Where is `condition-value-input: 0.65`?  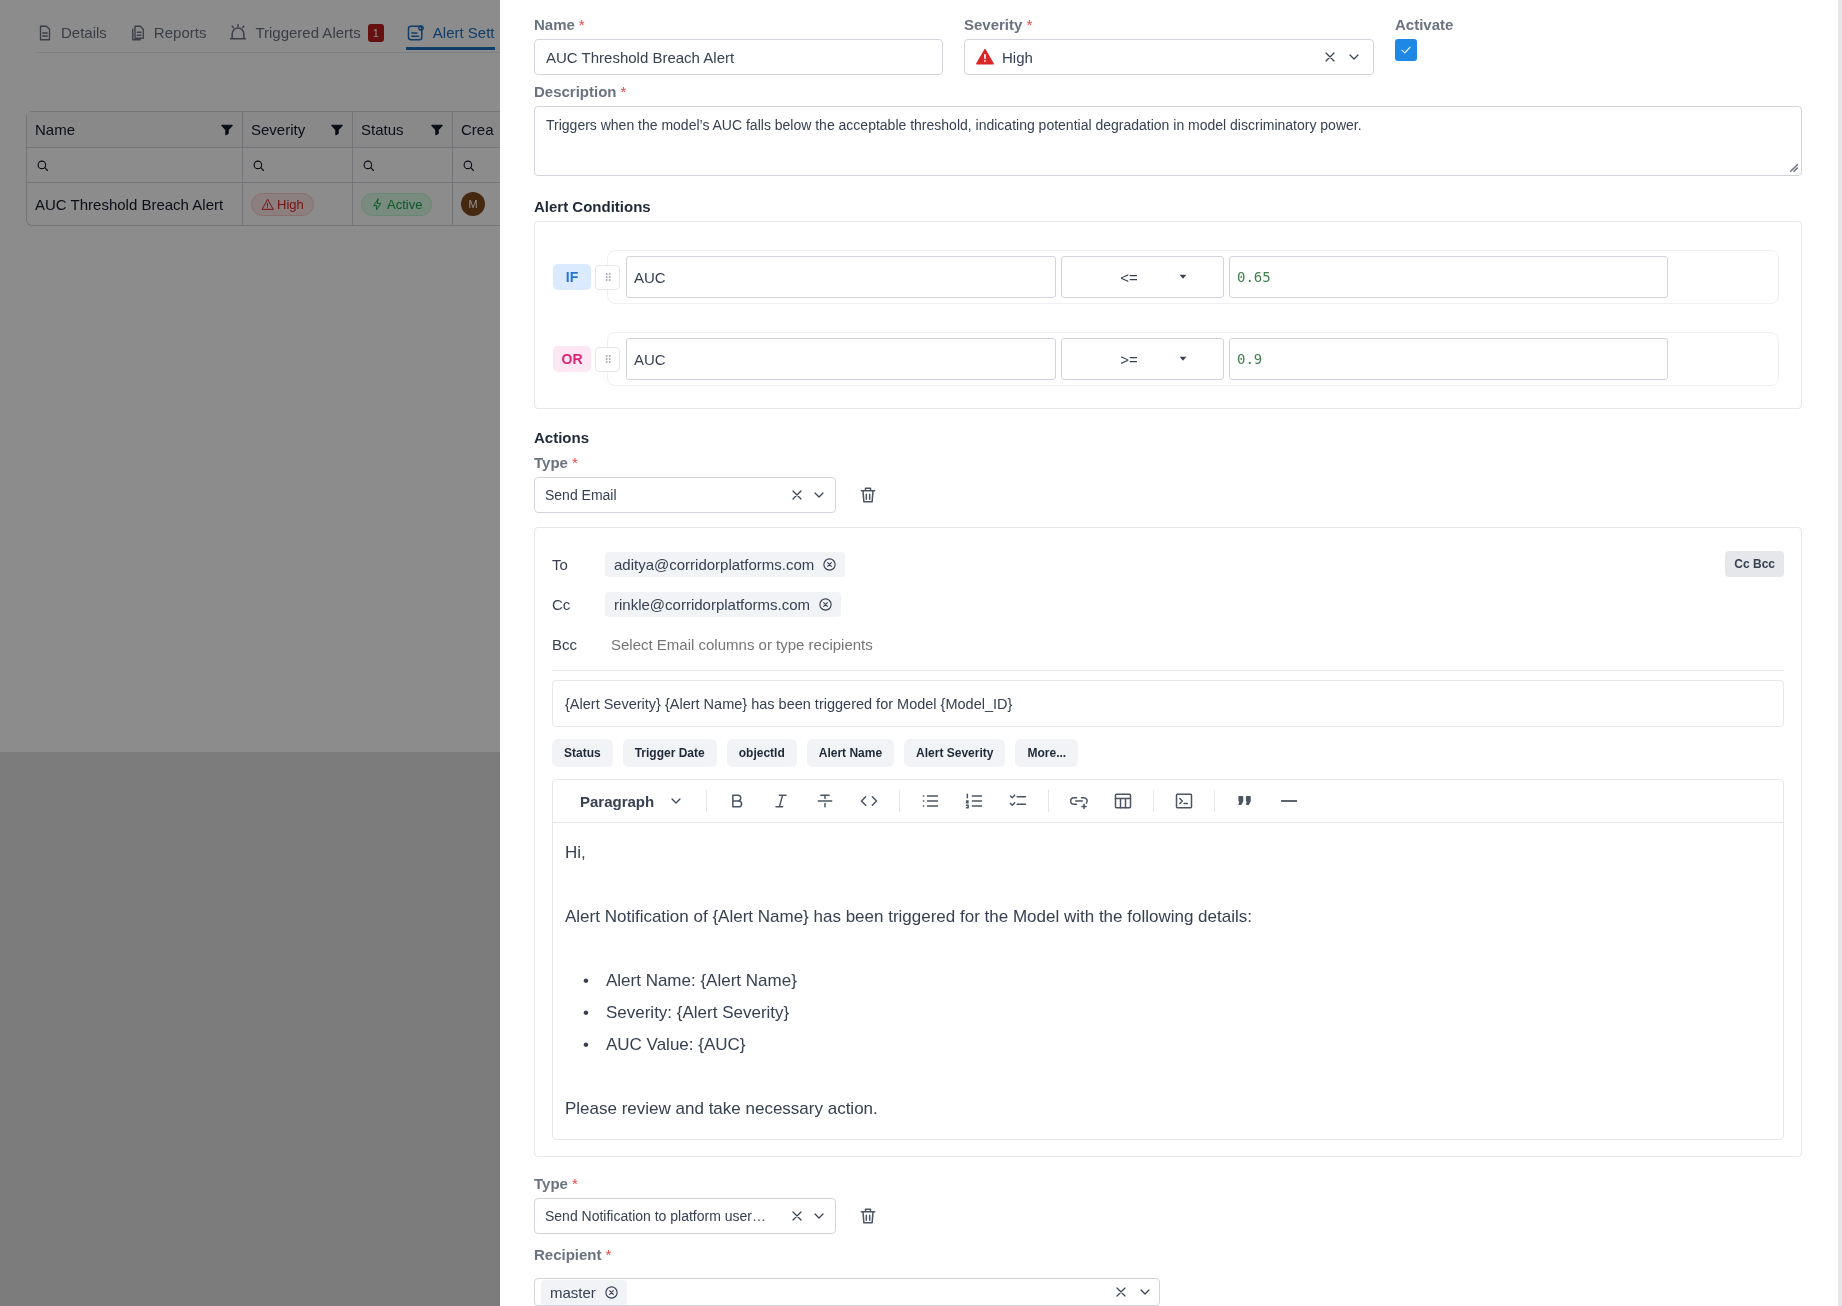
condition-value-input: 0.65 is located at coordinates (1448, 277).